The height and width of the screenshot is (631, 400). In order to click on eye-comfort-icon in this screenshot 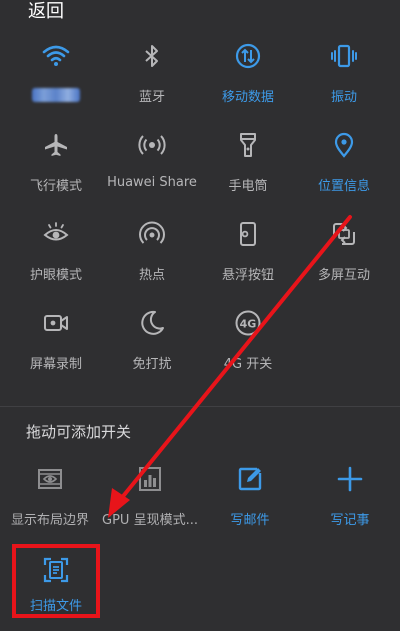, I will do `click(56, 234)`.